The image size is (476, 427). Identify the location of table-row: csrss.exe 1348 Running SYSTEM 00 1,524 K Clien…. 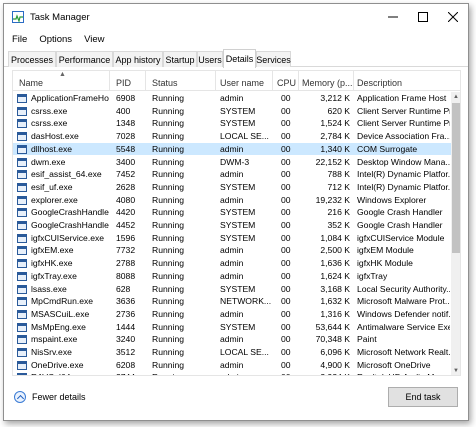
(232, 123).